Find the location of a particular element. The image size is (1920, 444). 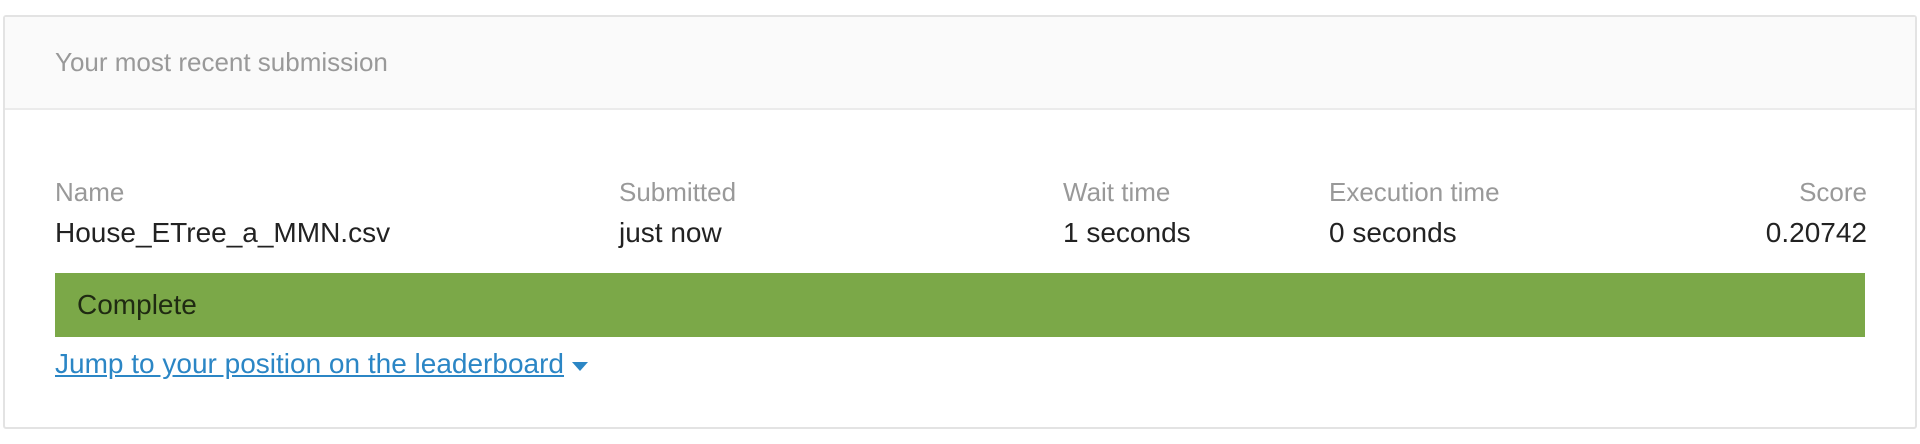

submitted-value: just now is located at coordinates (670, 232).